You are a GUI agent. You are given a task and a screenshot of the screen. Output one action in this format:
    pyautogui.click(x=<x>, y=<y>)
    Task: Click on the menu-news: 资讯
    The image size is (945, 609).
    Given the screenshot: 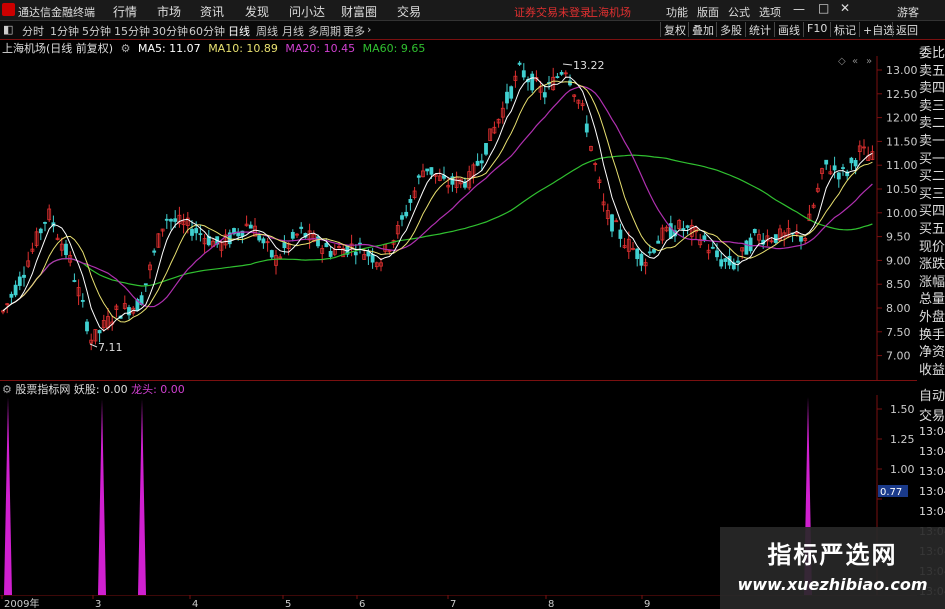 What is the action you would take?
    pyautogui.click(x=212, y=11)
    